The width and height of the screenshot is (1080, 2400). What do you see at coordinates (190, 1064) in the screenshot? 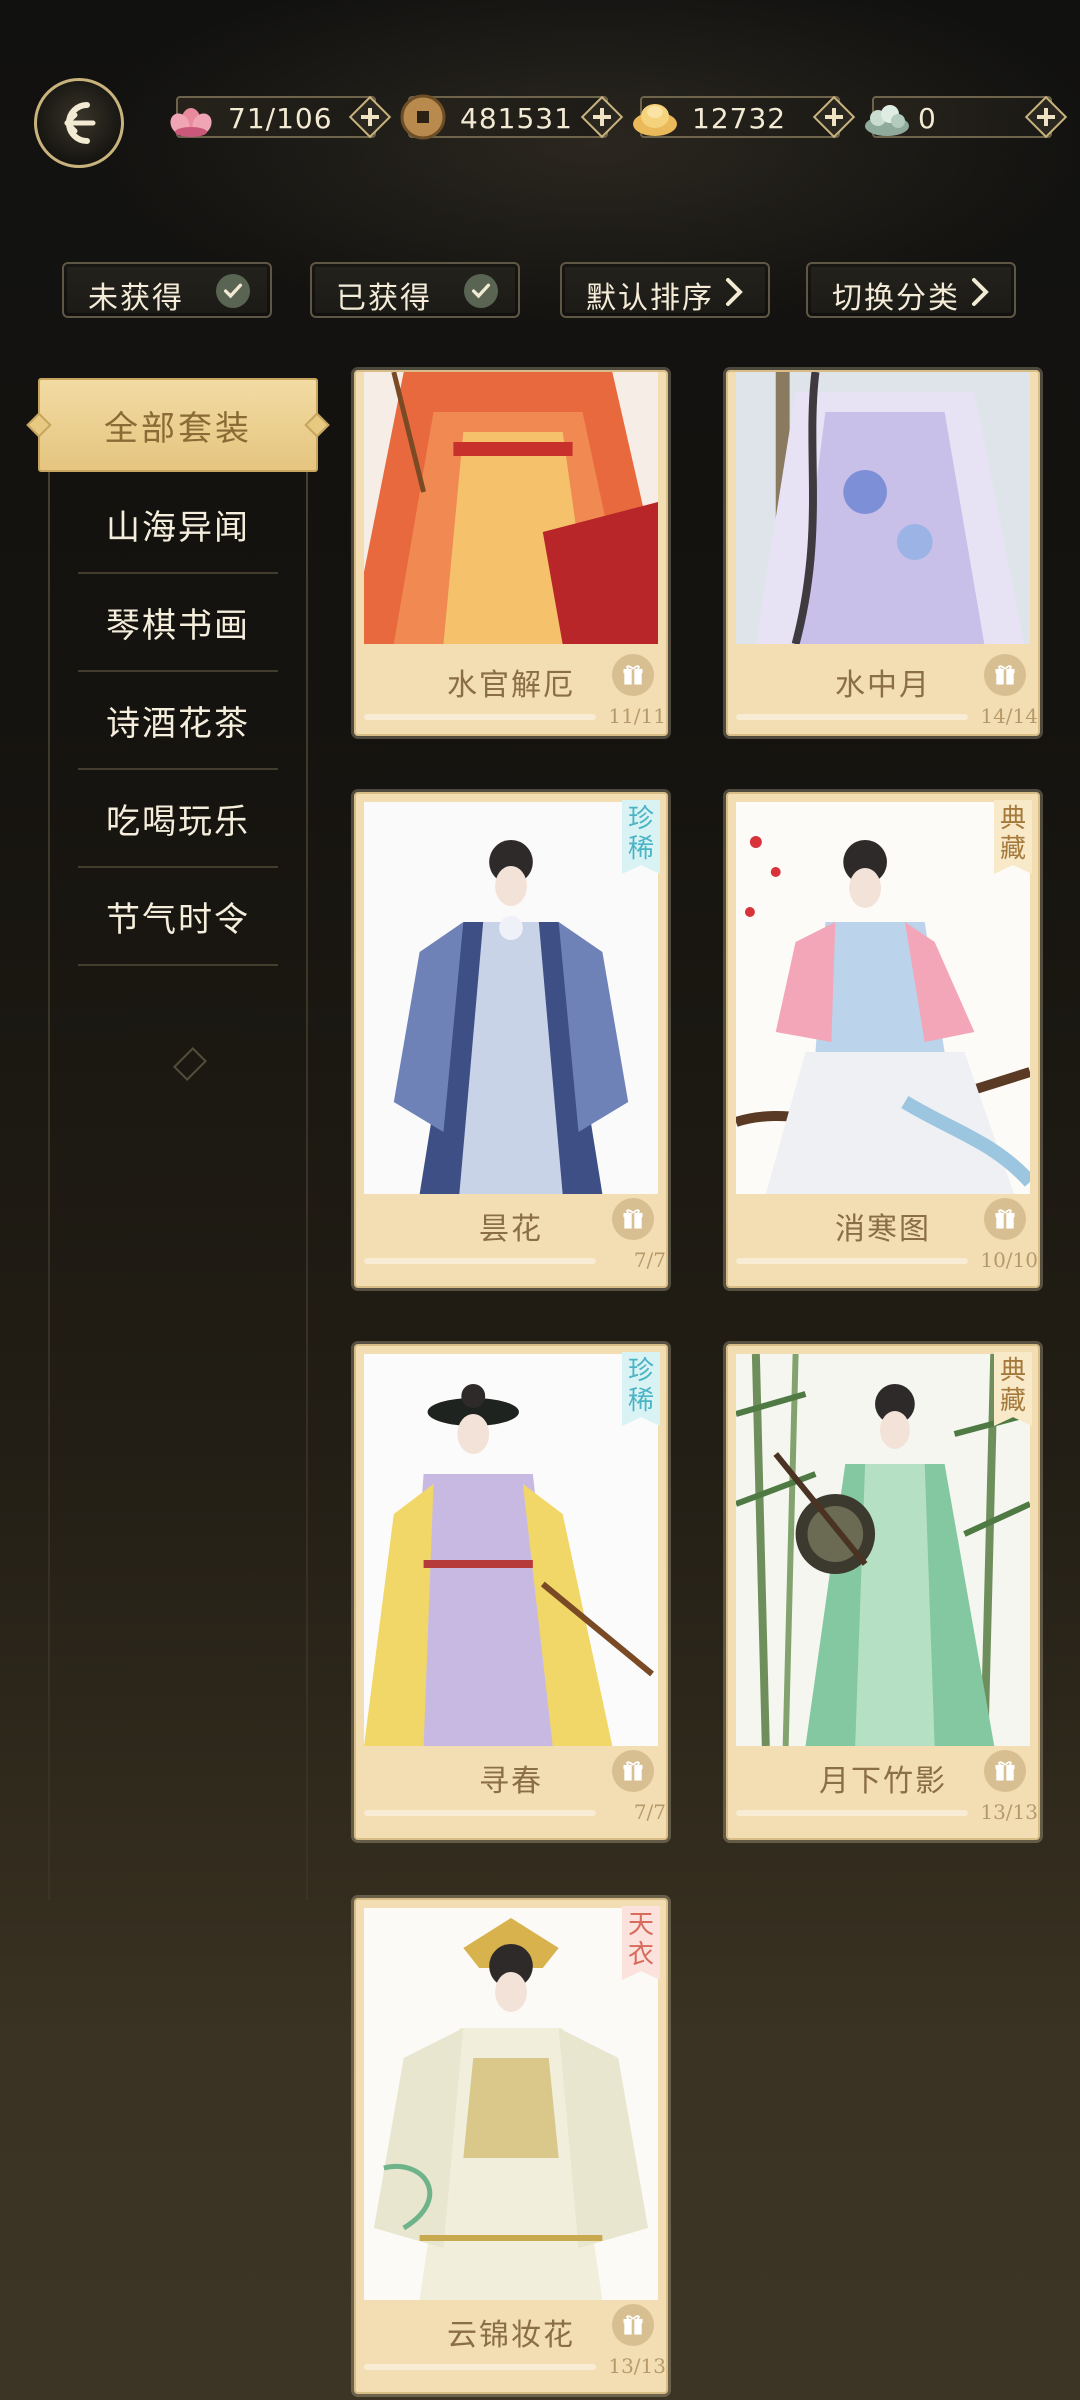
I see `decorative-ornament` at bounding box center [190, 1064].